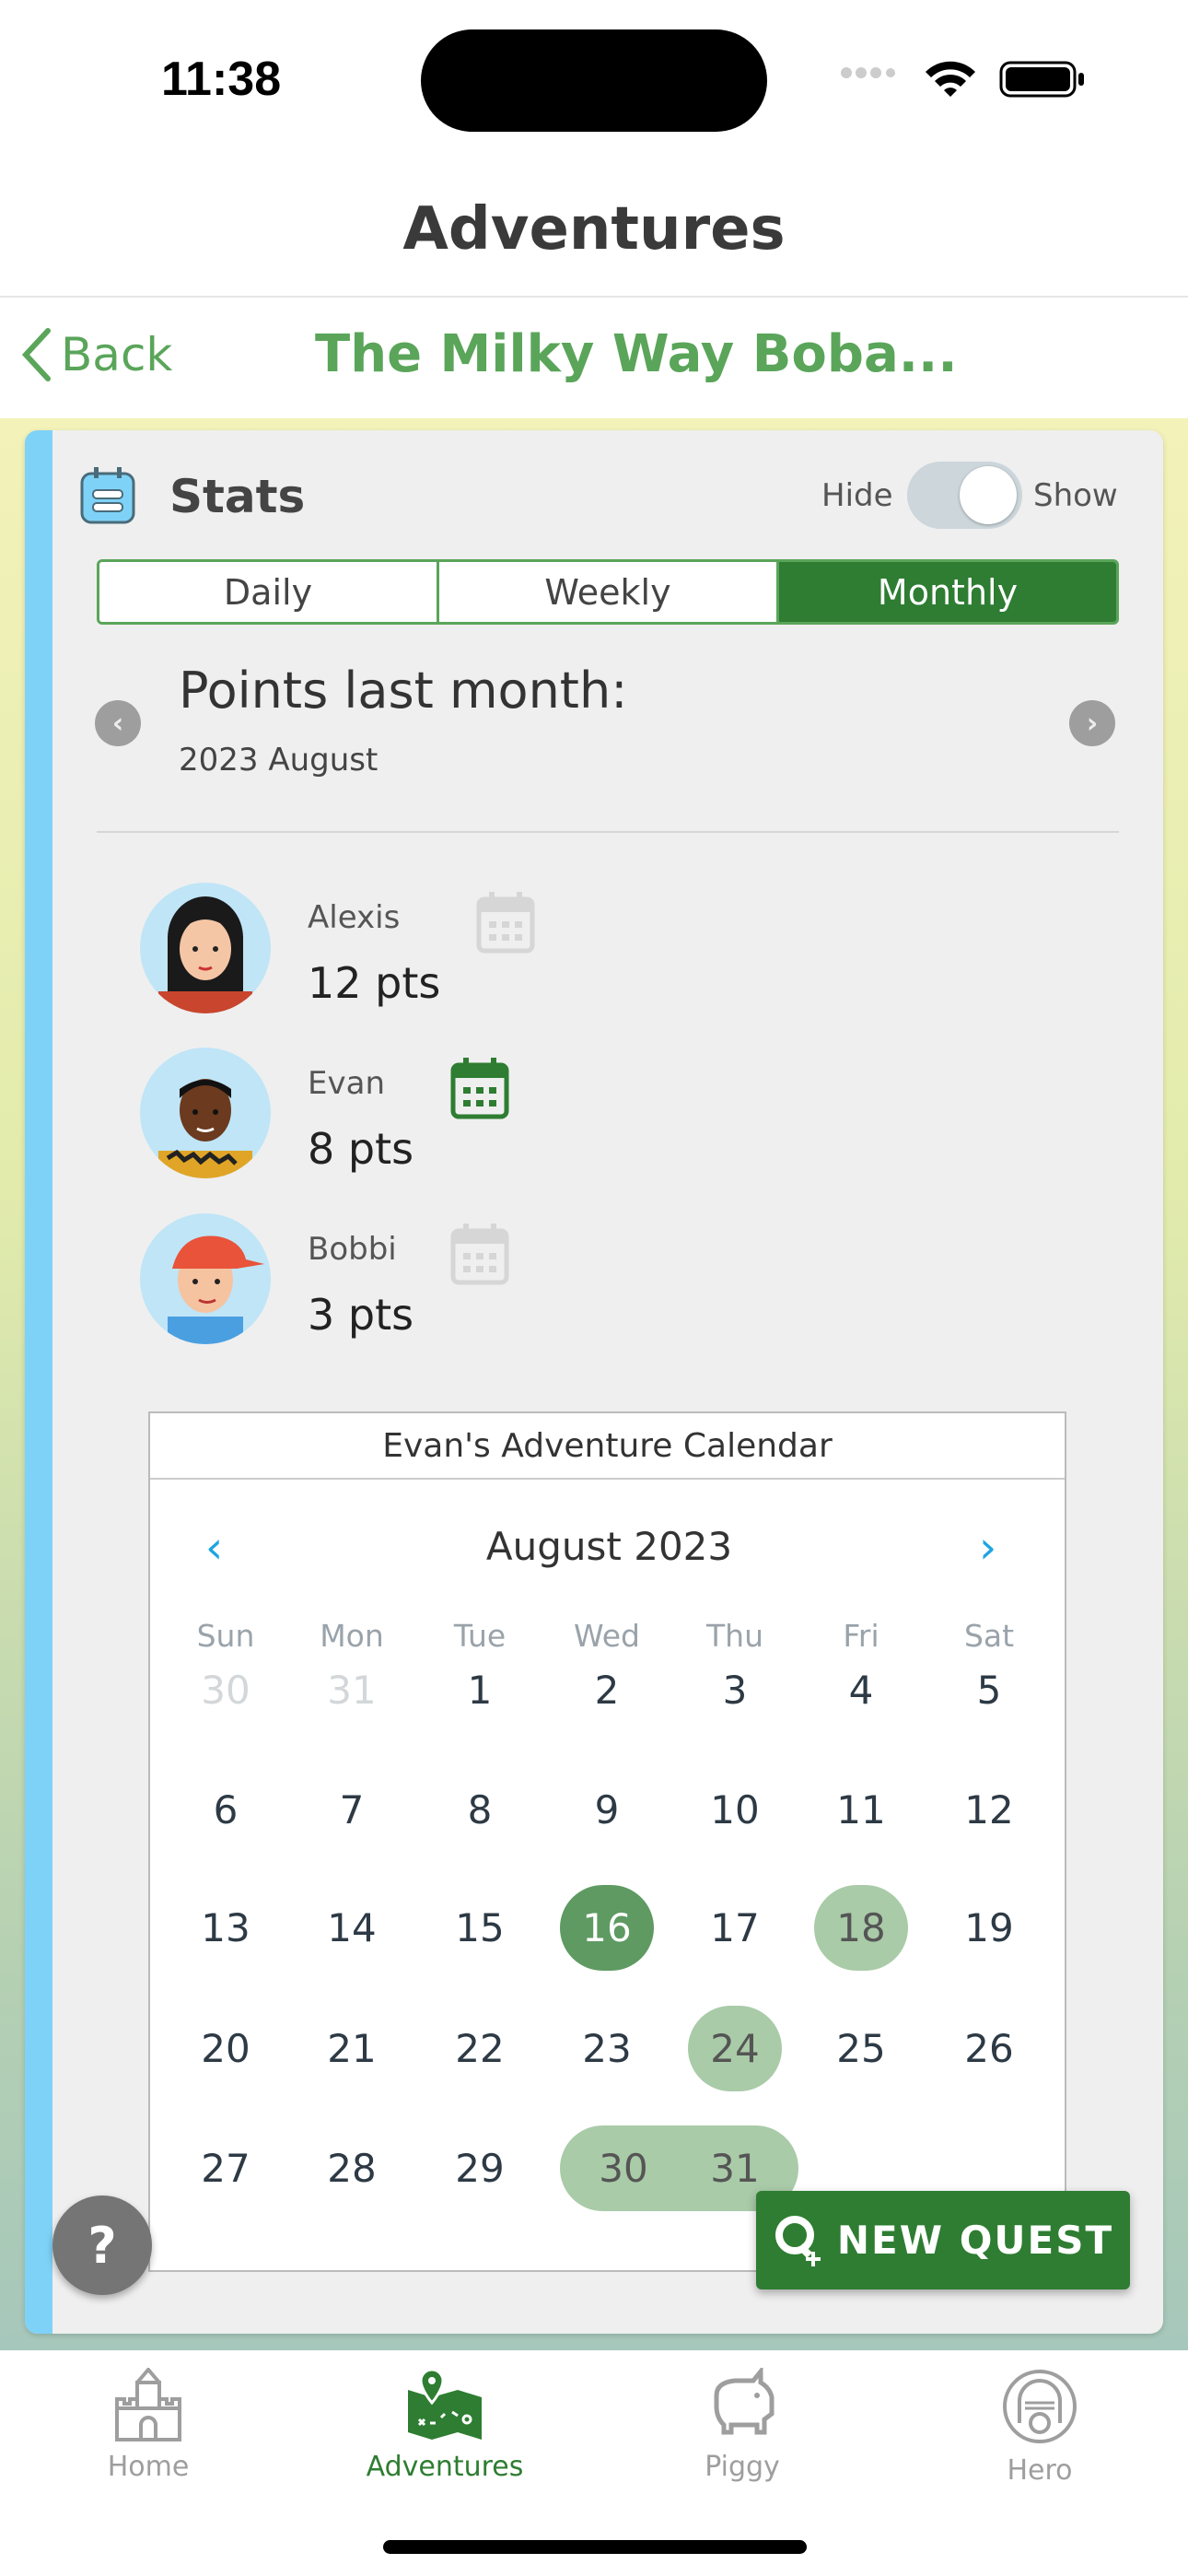  I want to click on knight-helmet-icon, so click(1040, 2406).